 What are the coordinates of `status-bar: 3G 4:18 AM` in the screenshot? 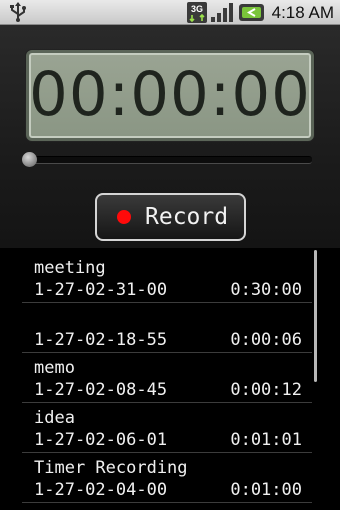 It's located at (170, 12).